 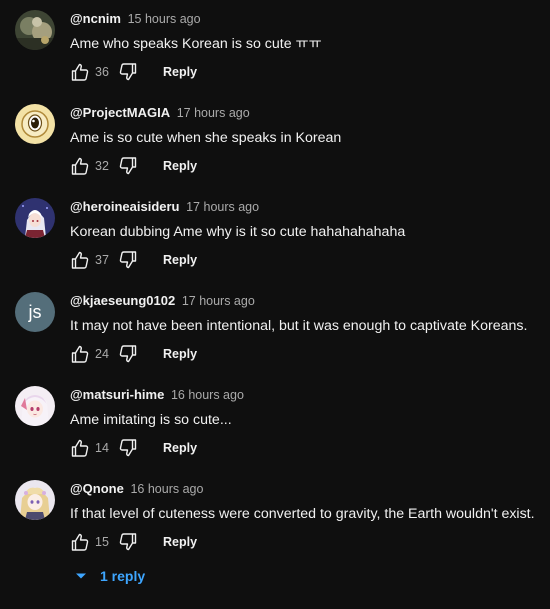 I want to click on comment-header: @ncnim 15 hours ago, so click(x=135, y=19).